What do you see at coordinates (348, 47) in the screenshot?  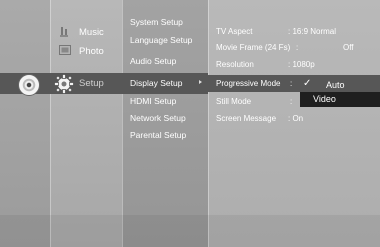 I see `setting-value-movie-frame-off: Off` at bounding box center [348, 47].